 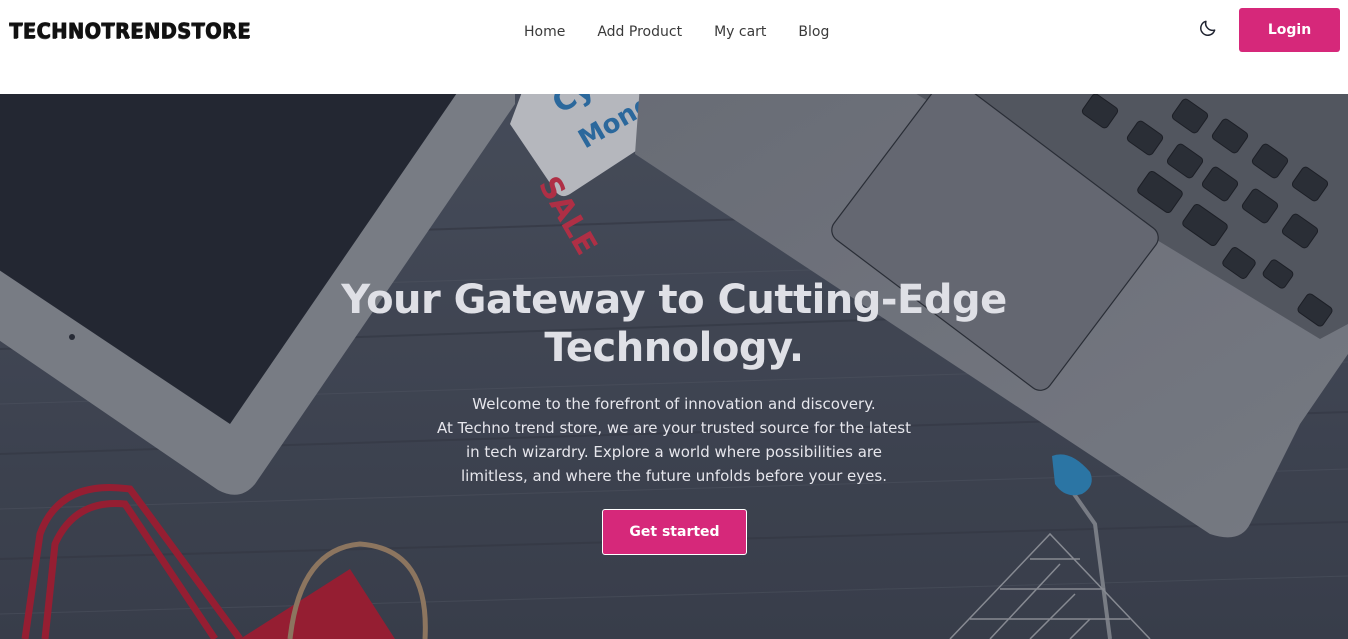 I want to click on get-started-button: Get started, so click(x=674, y=532).